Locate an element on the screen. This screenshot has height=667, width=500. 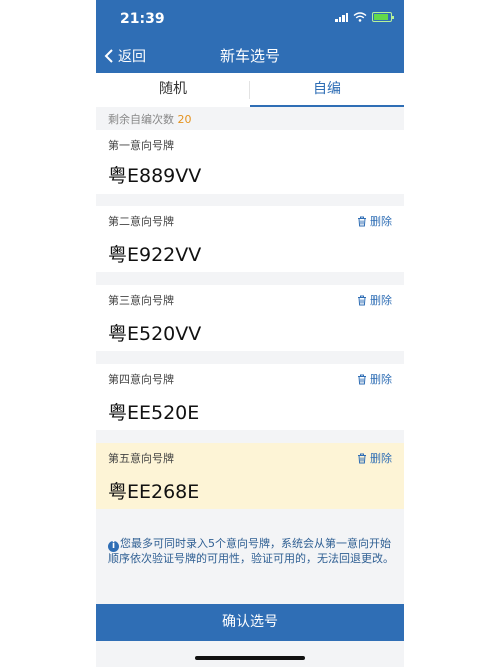
tab-divider is located at coordinates (249, 90).